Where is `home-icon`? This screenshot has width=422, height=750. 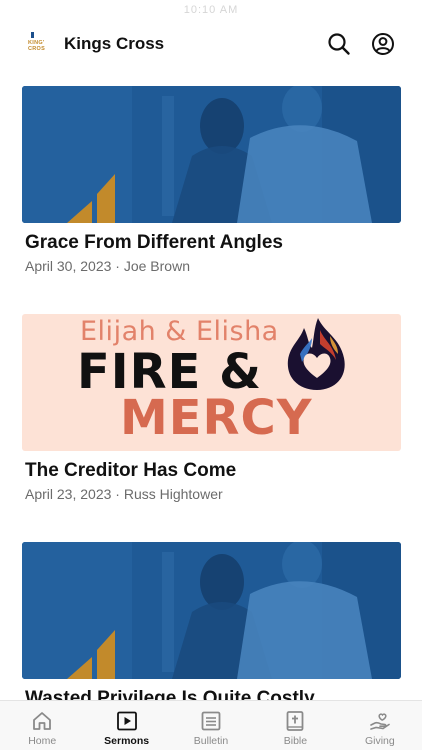
home-icon is located at coordinates (42, 721).